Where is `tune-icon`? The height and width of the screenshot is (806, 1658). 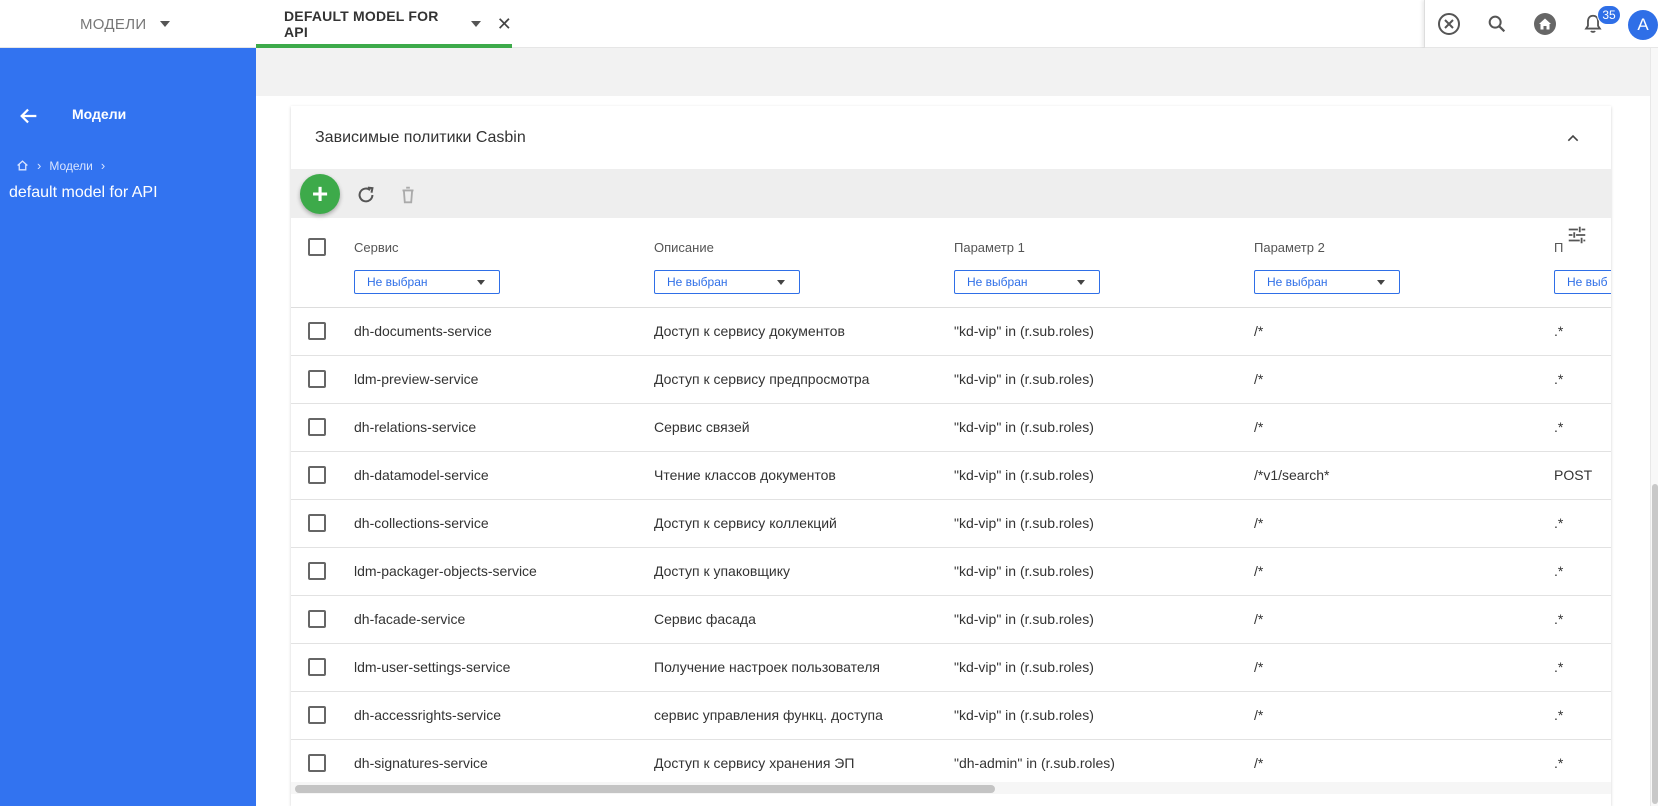 tune-icon is located at coordinates (1577, 235).